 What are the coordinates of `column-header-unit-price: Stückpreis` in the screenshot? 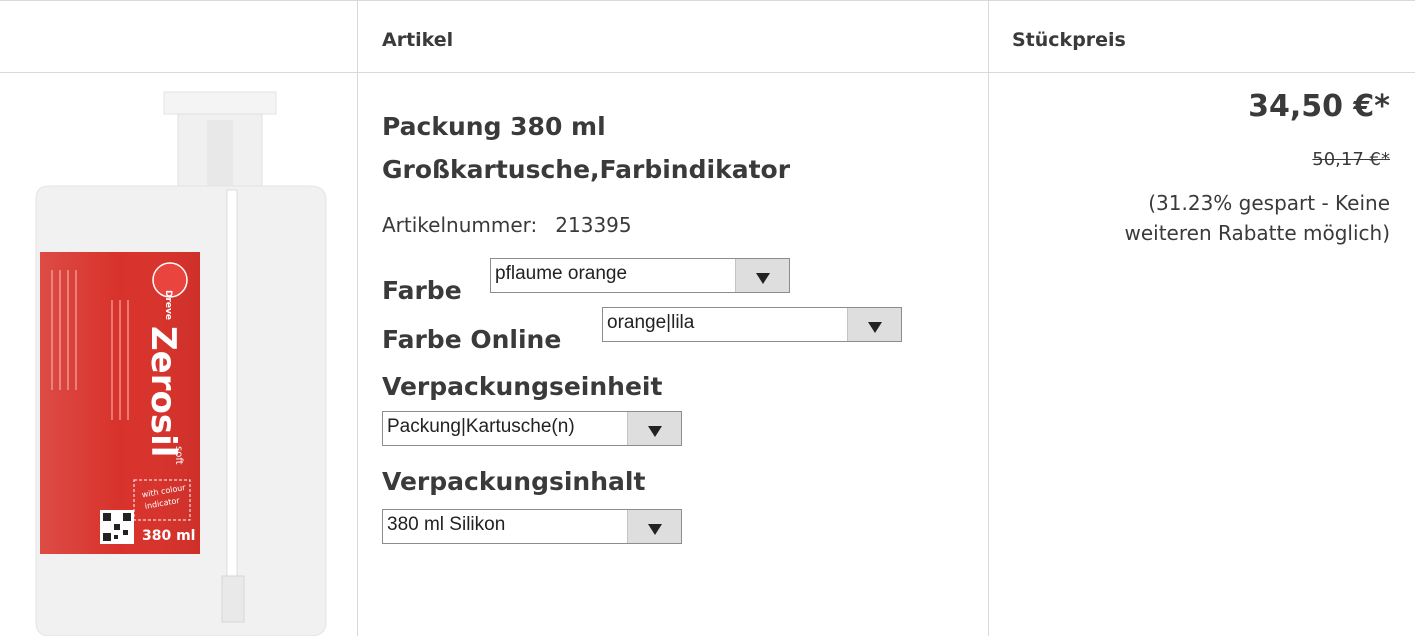 It's located at (1069, 40).